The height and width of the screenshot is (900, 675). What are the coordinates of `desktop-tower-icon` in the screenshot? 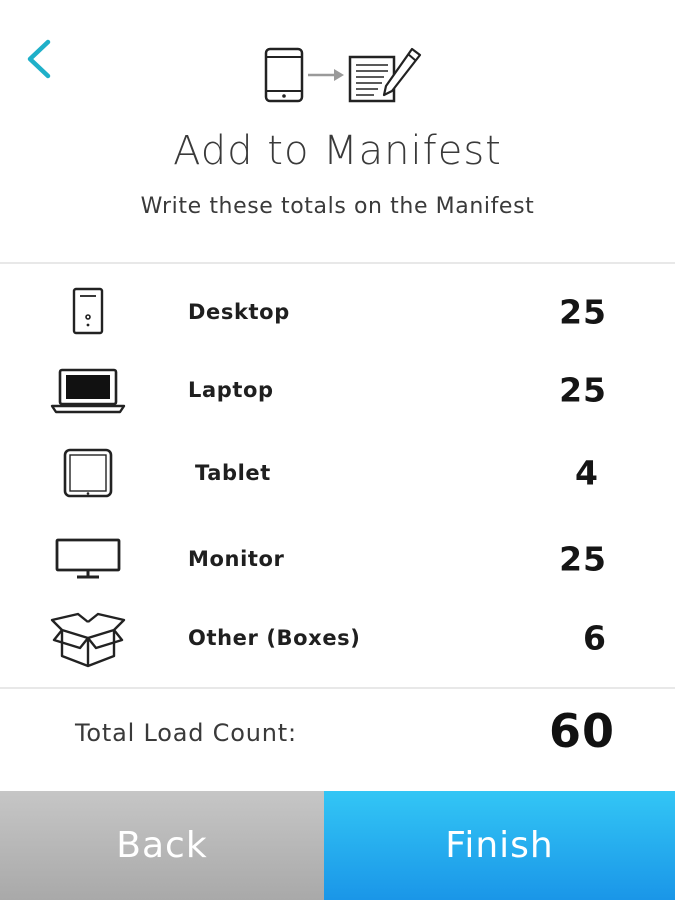 It's located at (88, 313).